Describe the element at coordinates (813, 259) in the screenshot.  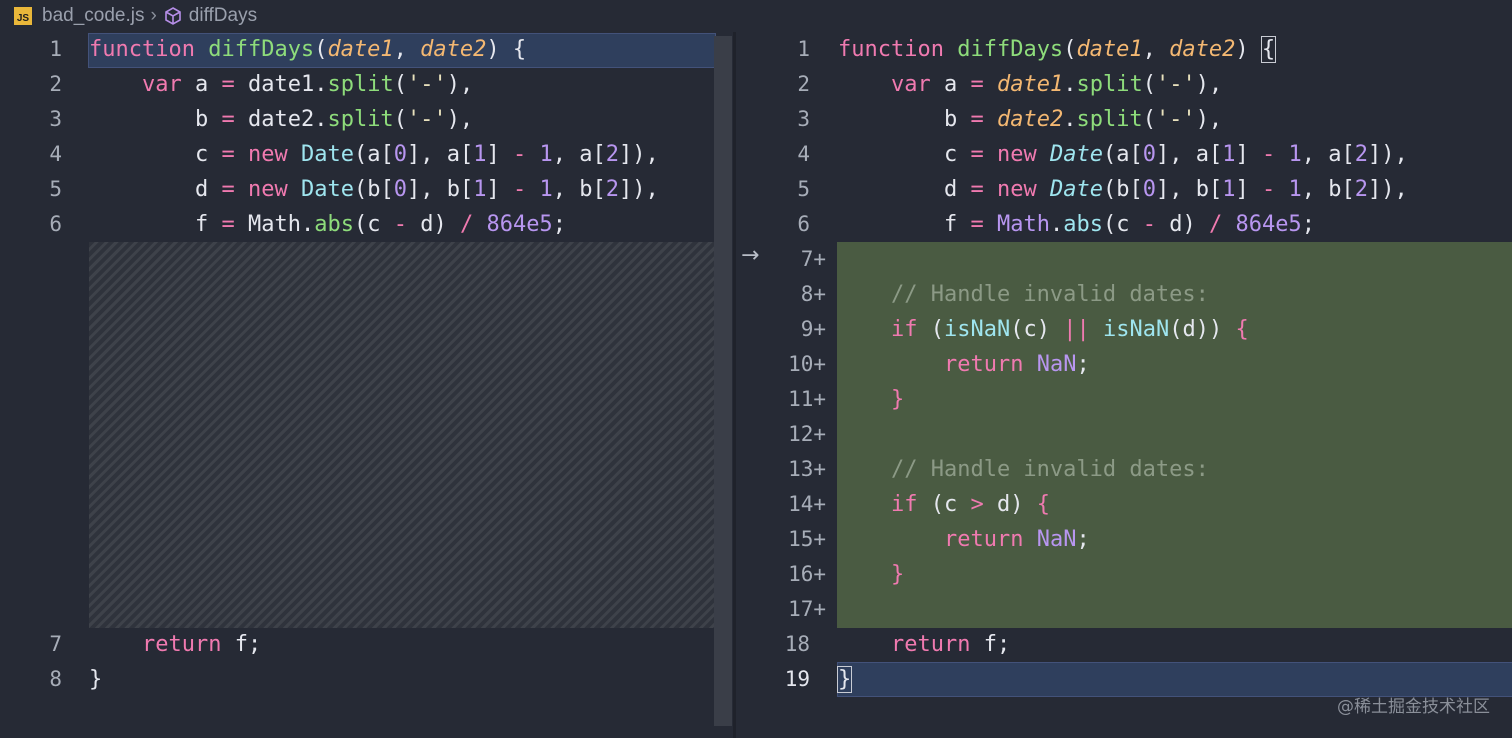
I see `line-number-added: 7+` at that location.